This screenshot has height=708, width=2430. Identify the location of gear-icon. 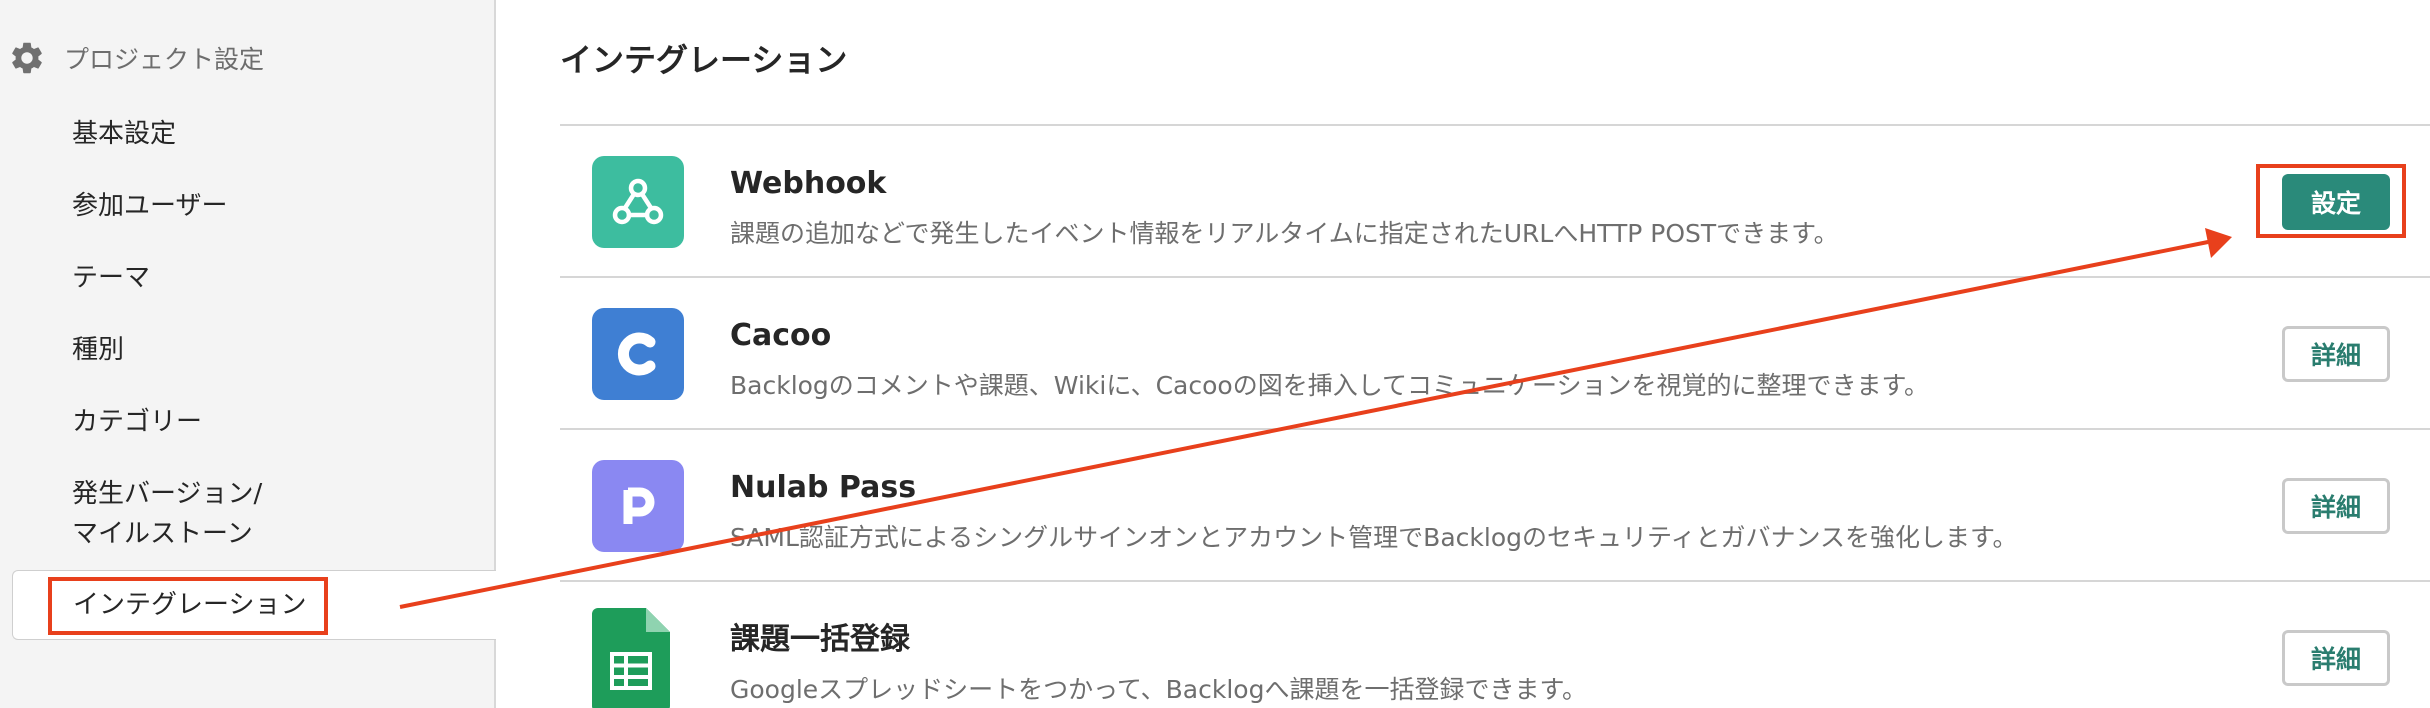
(27, 58).